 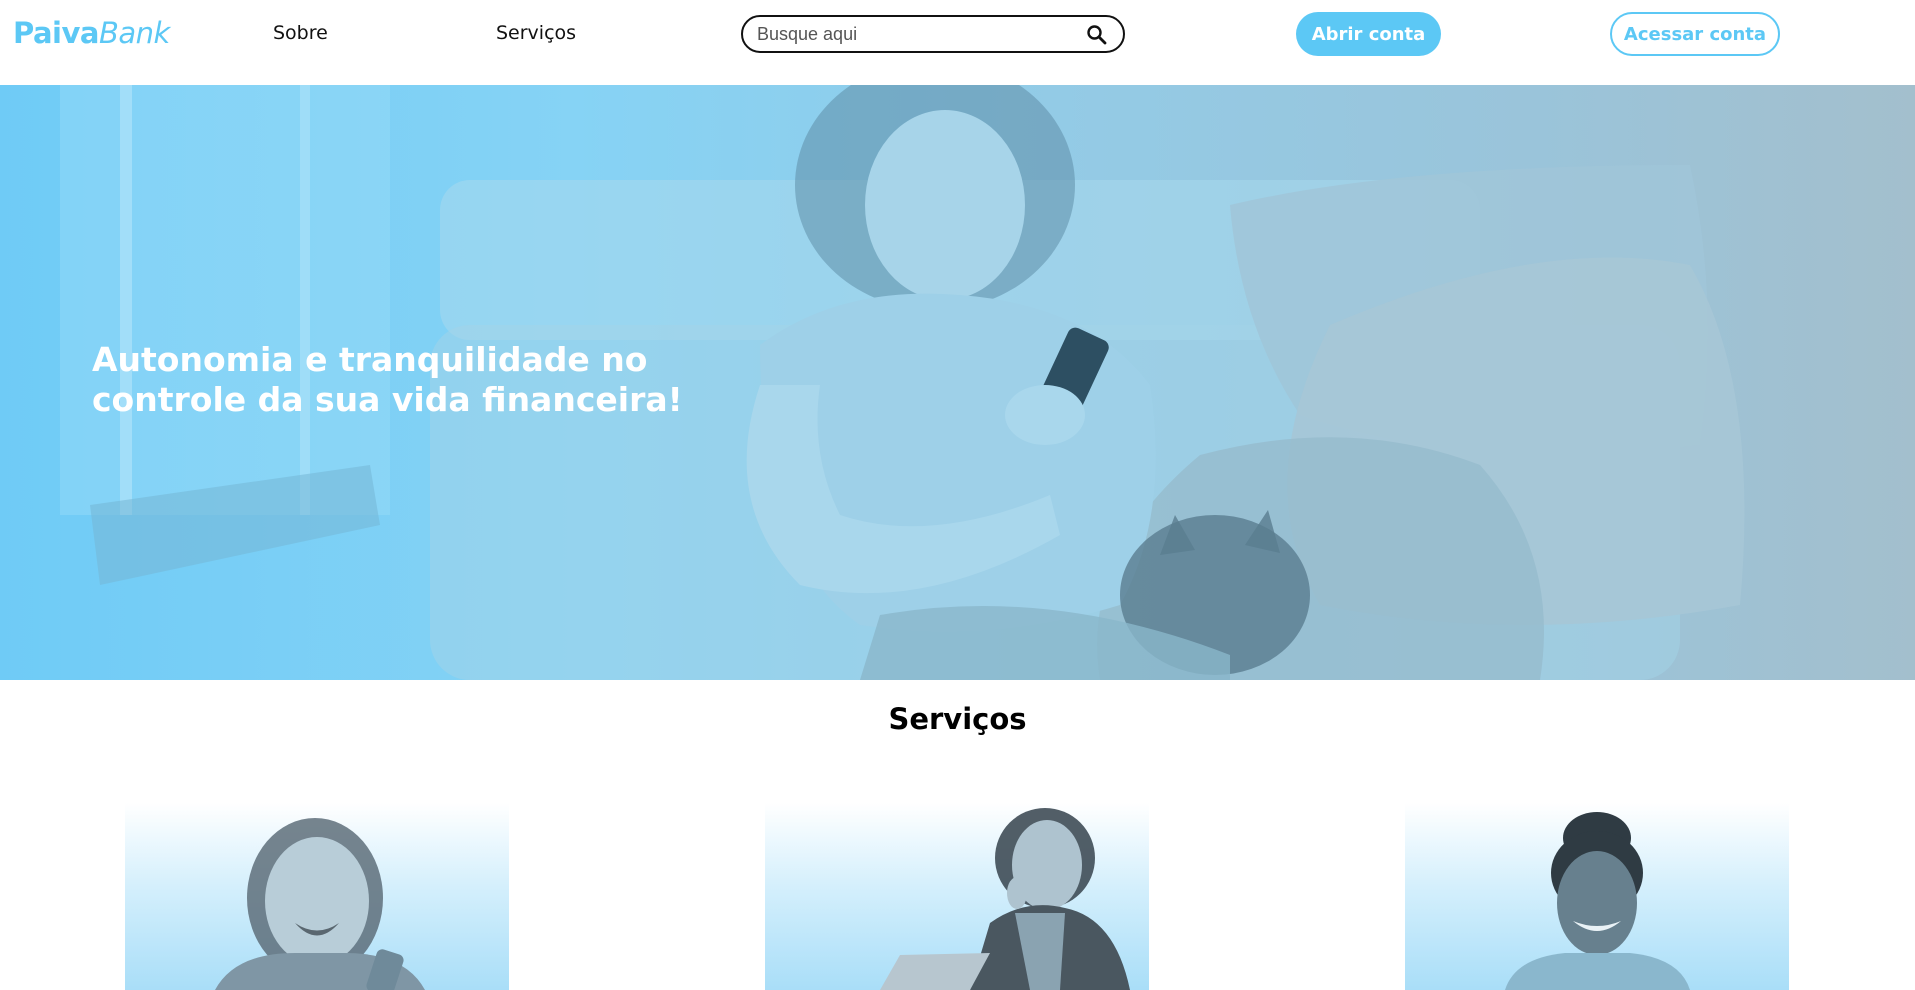 What do you see at coordinates (134, 33) in the screenshot?
I see `logo-part-bank: Bank` at bounding box center [134, 33].